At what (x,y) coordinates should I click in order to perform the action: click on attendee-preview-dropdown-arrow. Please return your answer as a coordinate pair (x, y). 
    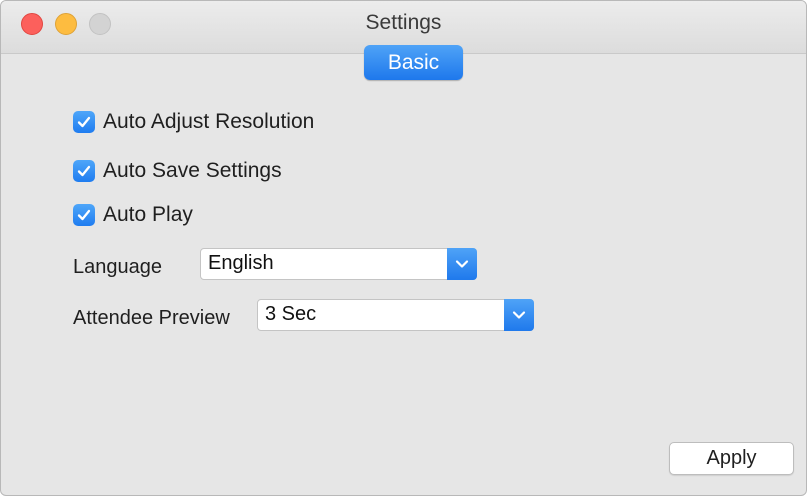
    Looking at the image, I should click on (519, 315).